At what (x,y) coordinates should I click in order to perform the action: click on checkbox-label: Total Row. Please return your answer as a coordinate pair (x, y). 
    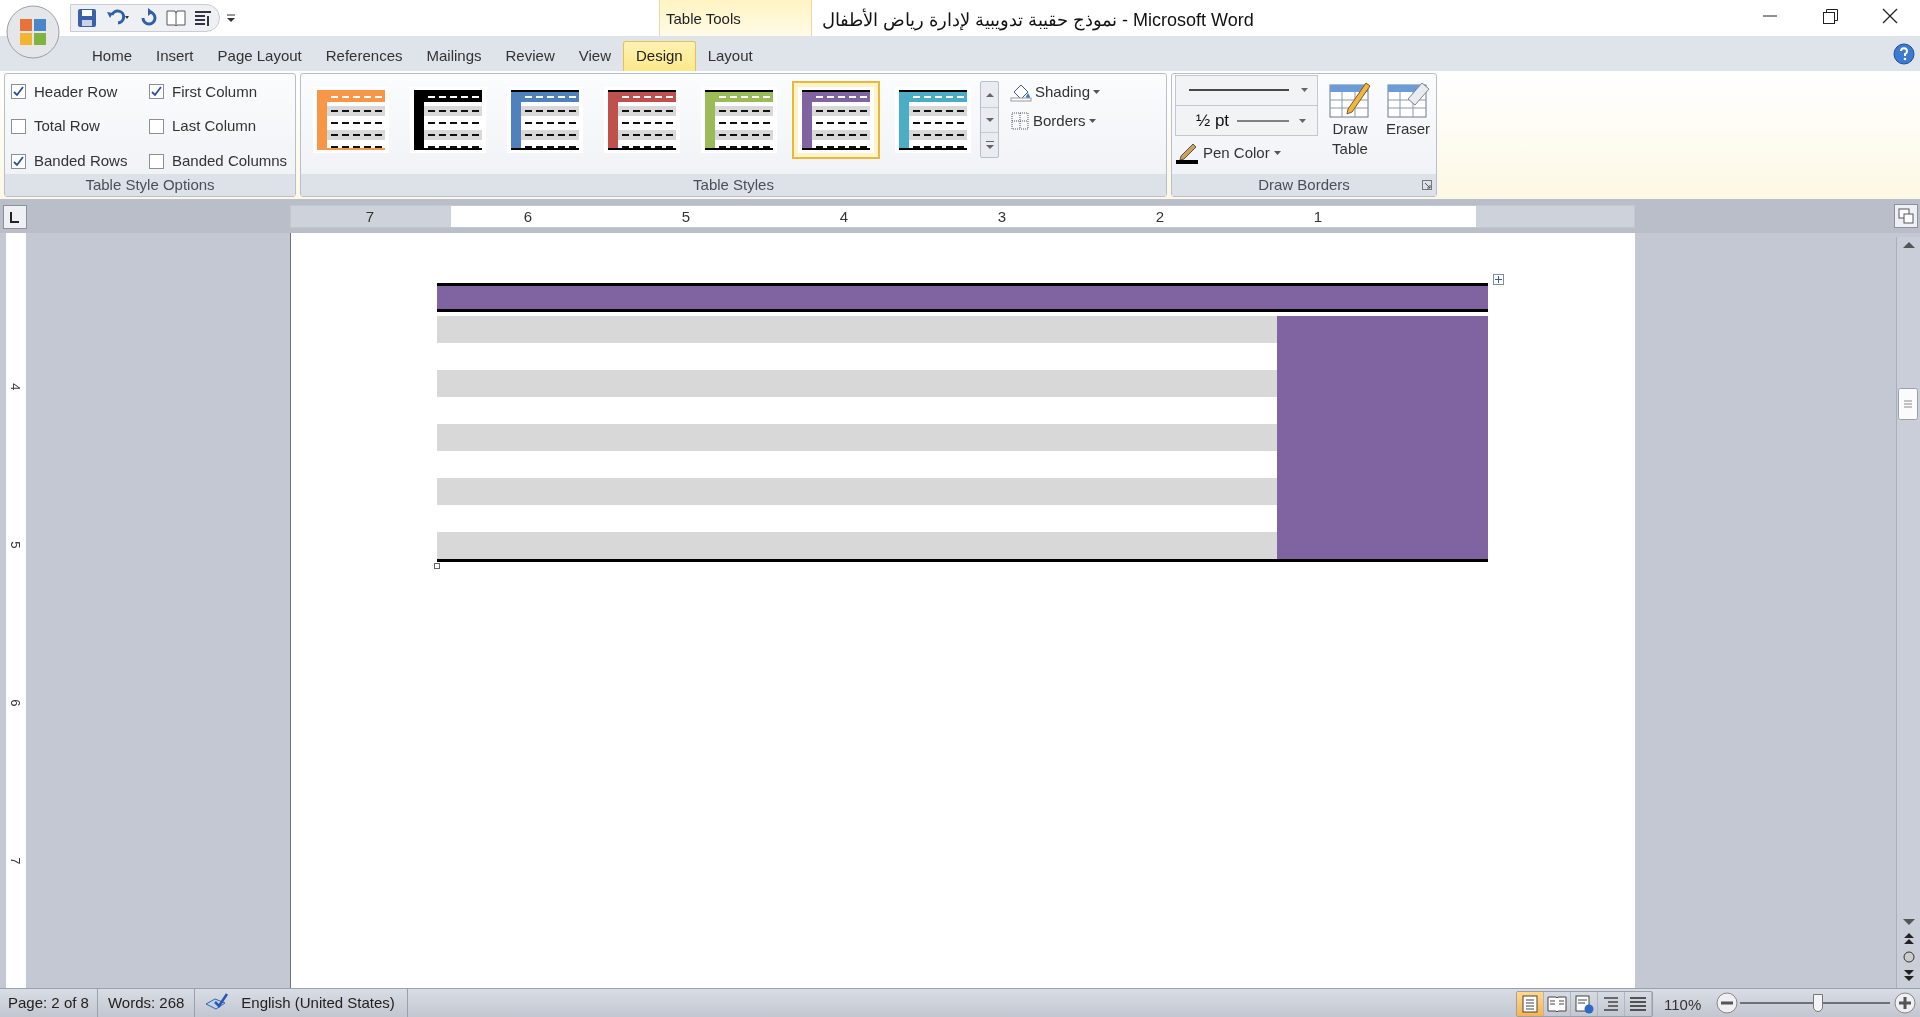
    Looking at the image, I should click on (67, 126).